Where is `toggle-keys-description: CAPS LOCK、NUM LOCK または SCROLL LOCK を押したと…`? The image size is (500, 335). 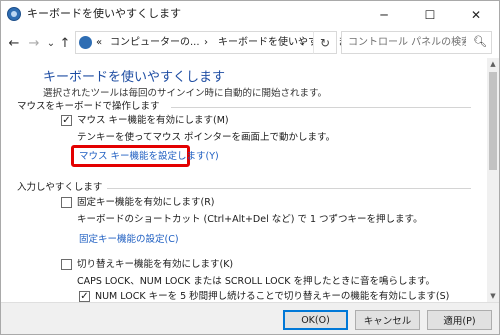 toggle-keys-description: CAPS LOCK、NUM LOCK または SCROLL LOCK を押したと… is located at coordinates (256, 281).